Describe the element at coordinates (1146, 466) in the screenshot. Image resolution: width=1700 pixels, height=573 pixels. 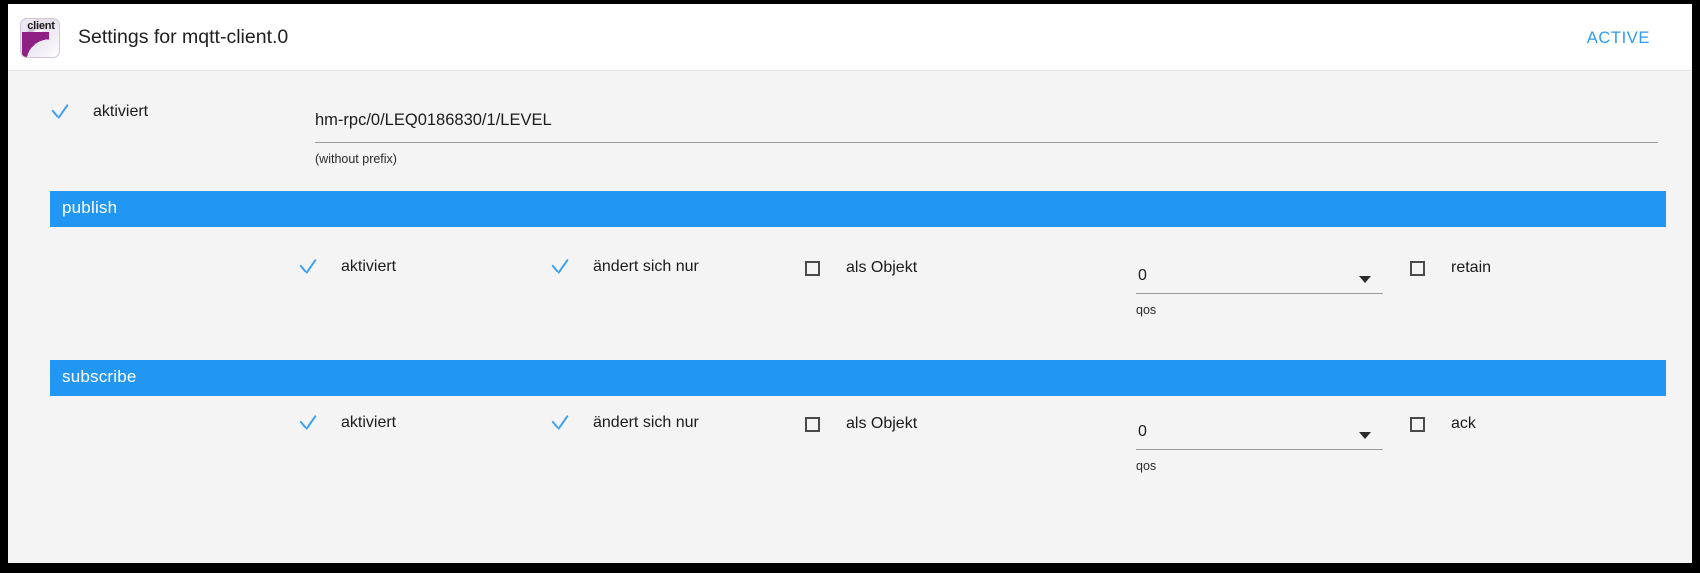
I see `subscribe-qos-caption: qos` at that location.